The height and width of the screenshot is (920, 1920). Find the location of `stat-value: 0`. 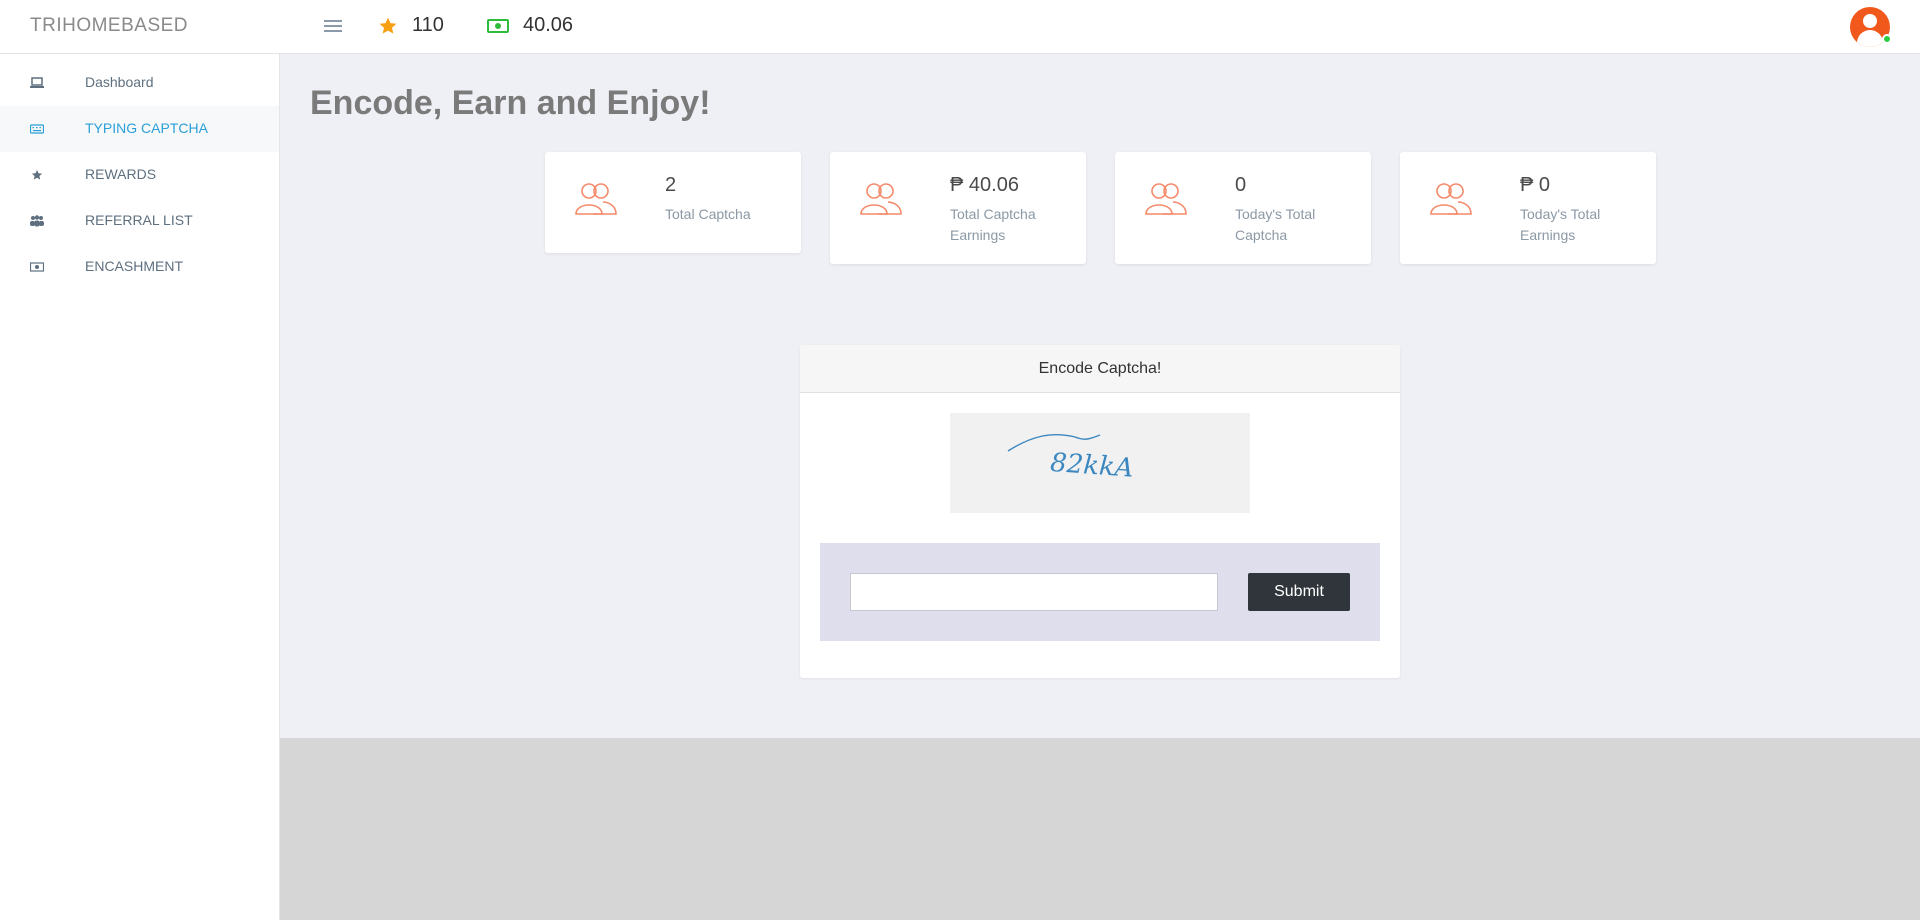

stat-value: 0 is located at coordinates (1241, 185).